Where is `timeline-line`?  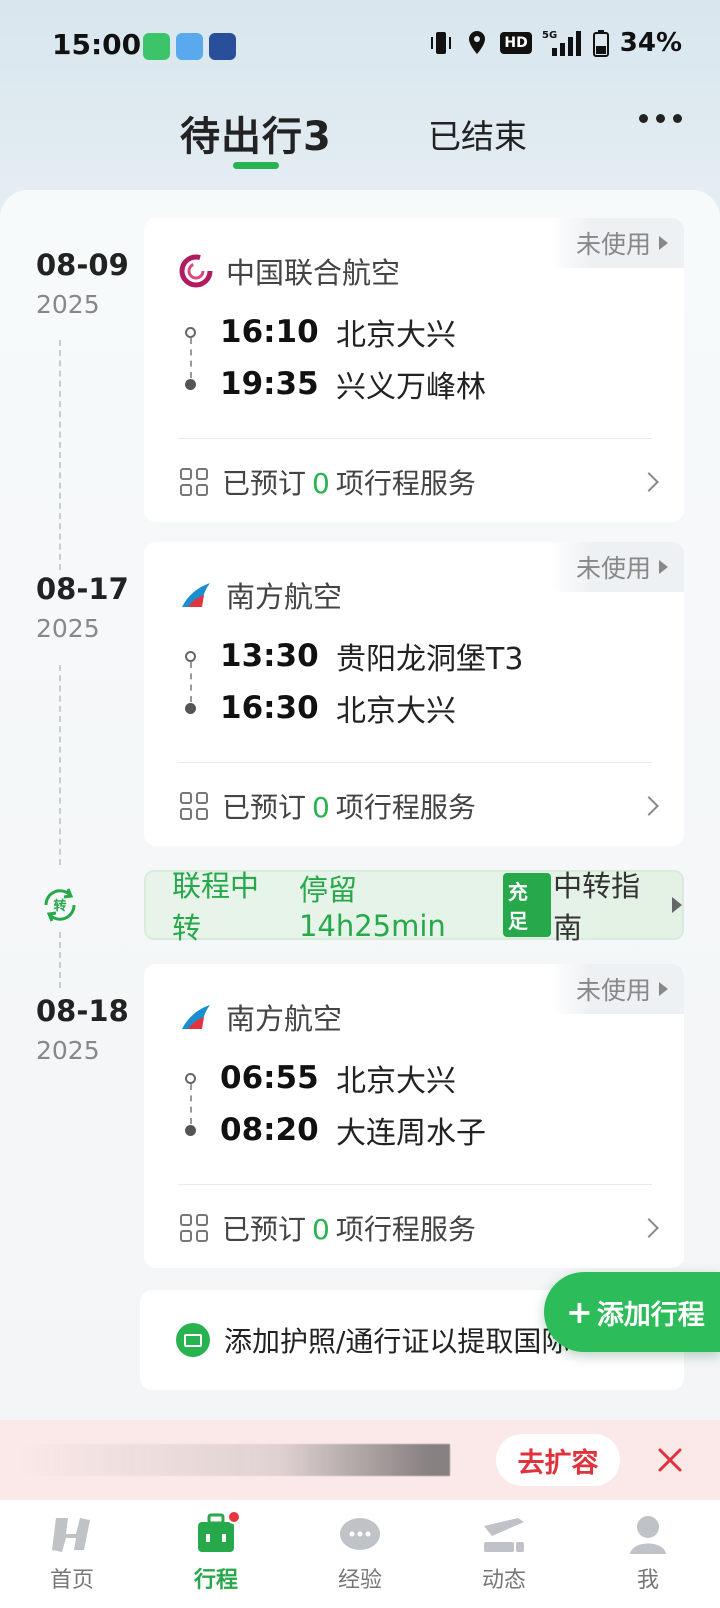
timeline-line is located at coordinates (60, 960).